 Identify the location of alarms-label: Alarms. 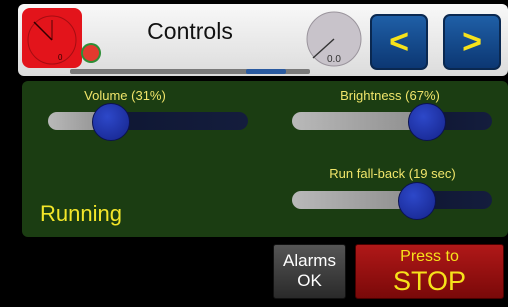
(309, 260).